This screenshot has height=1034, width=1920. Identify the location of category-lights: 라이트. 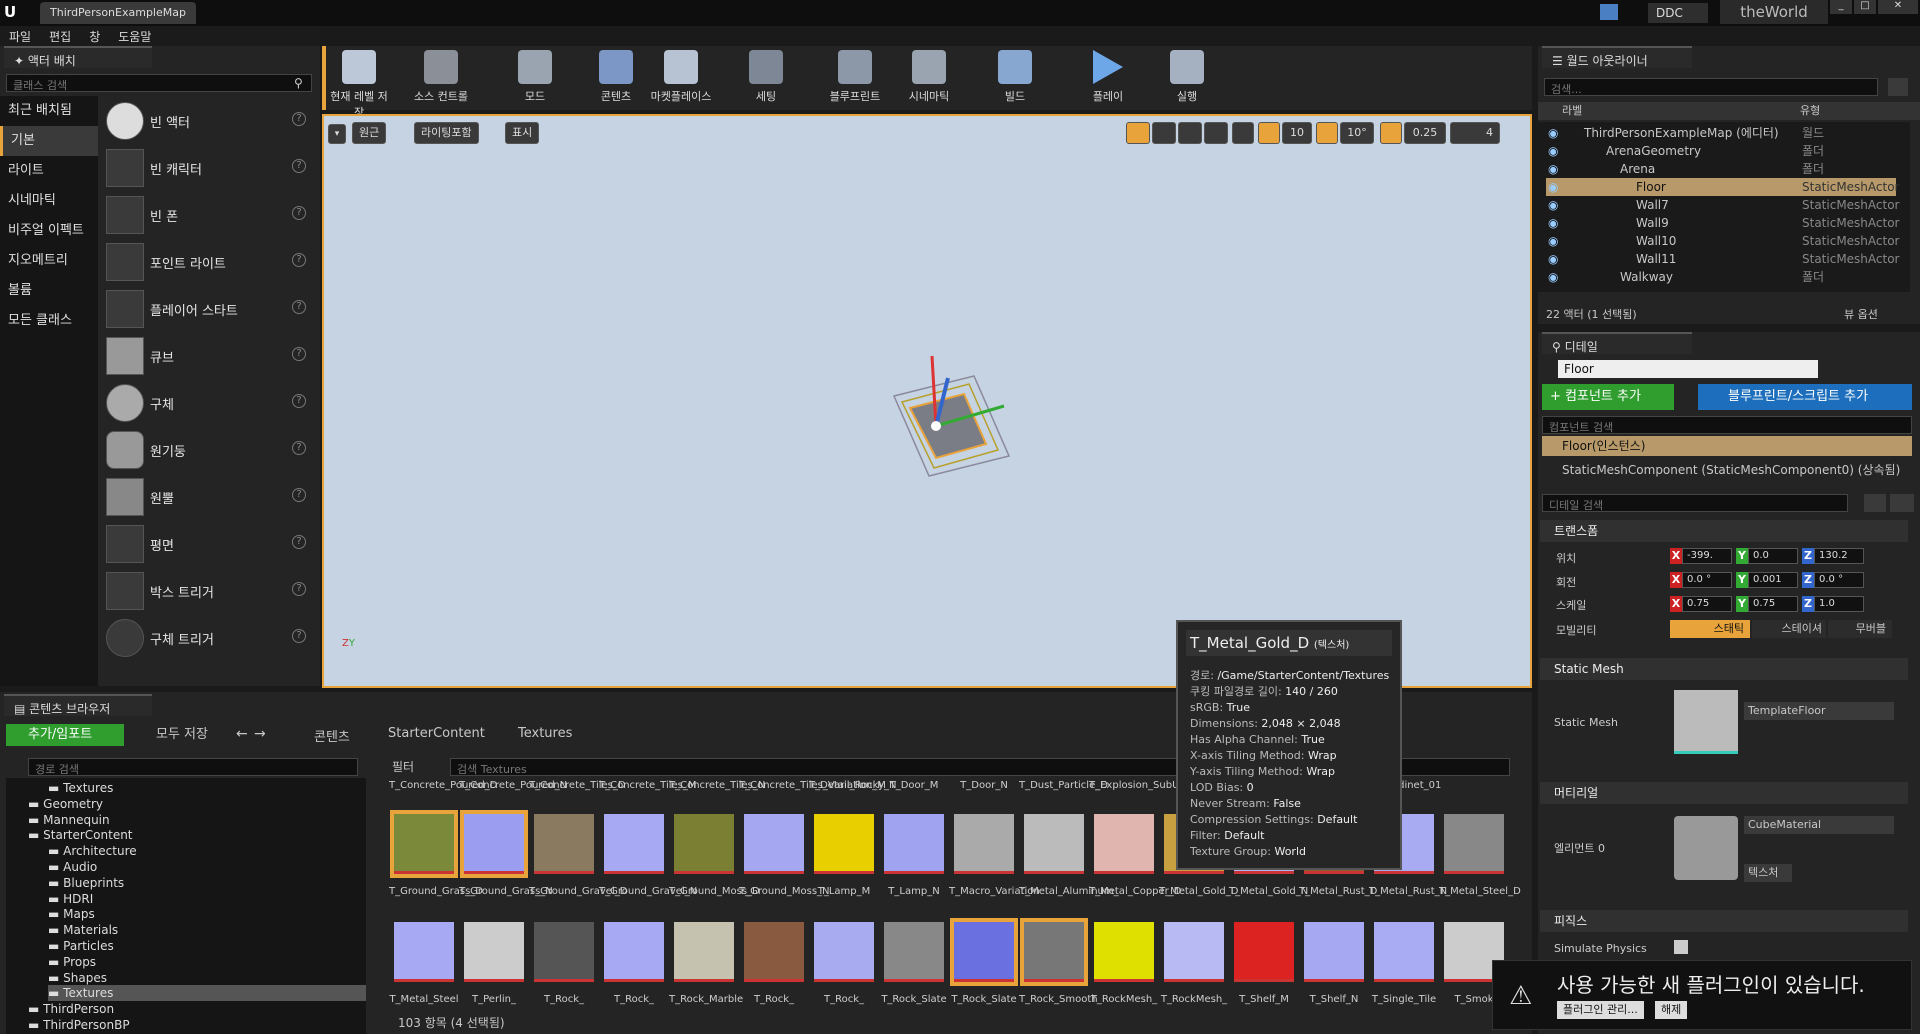
(49, 171).